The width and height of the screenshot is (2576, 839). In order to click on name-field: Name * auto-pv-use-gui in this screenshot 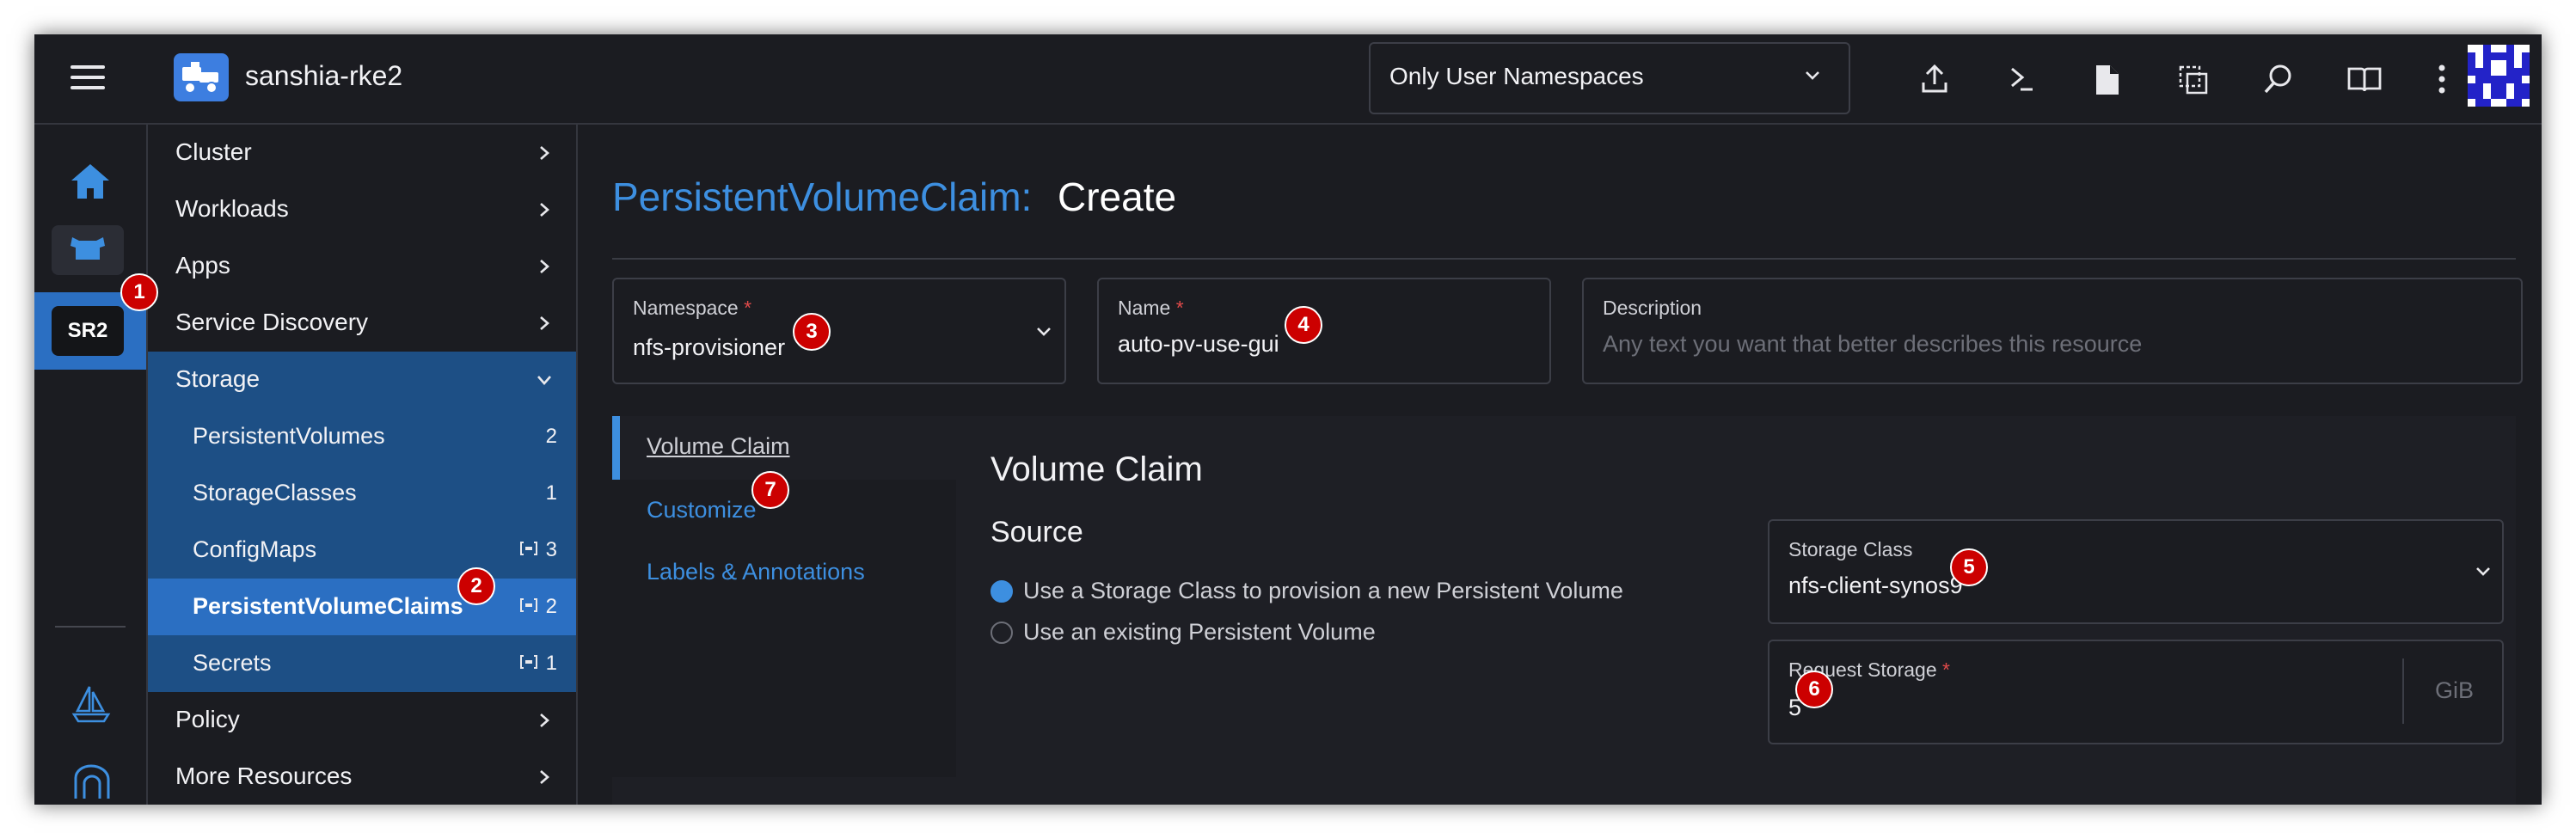, I will do `click(1324, 331)`.